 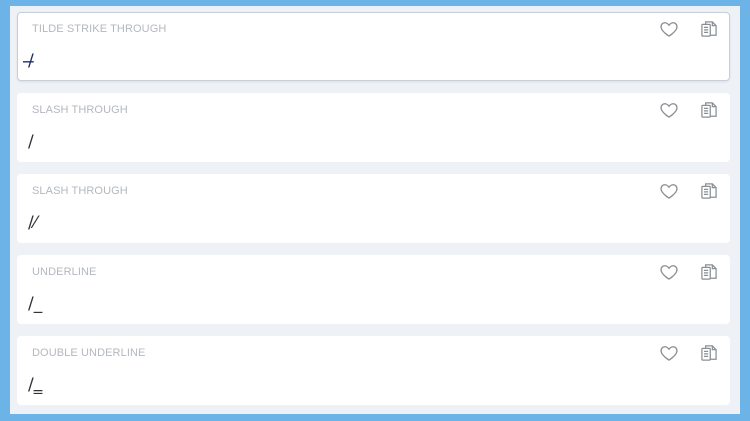 I want to click on style-preview-text: /⁄, so click(x=32, y=223).